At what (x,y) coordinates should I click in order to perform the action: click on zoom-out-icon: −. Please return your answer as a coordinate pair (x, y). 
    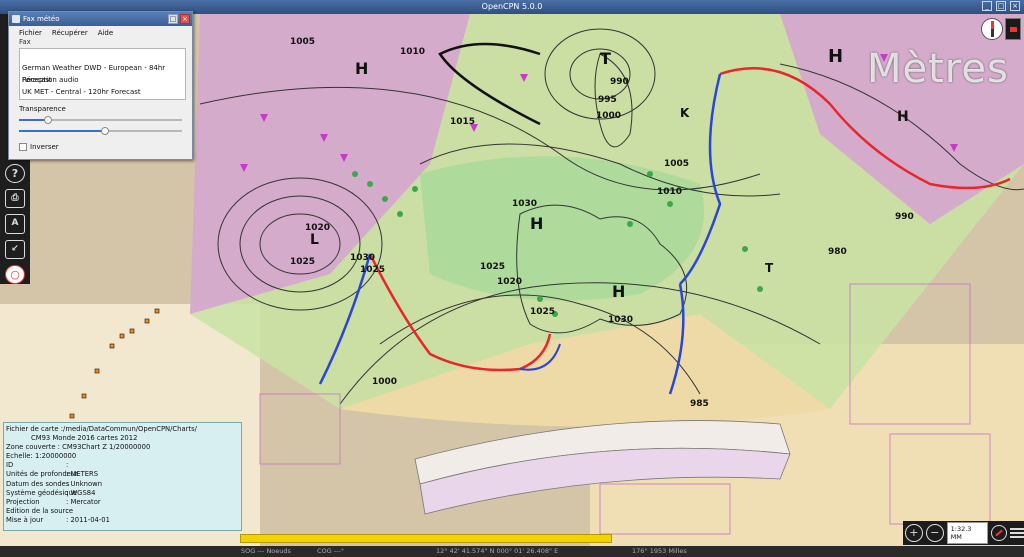
    Looking at the image, I should click on (934, 533).